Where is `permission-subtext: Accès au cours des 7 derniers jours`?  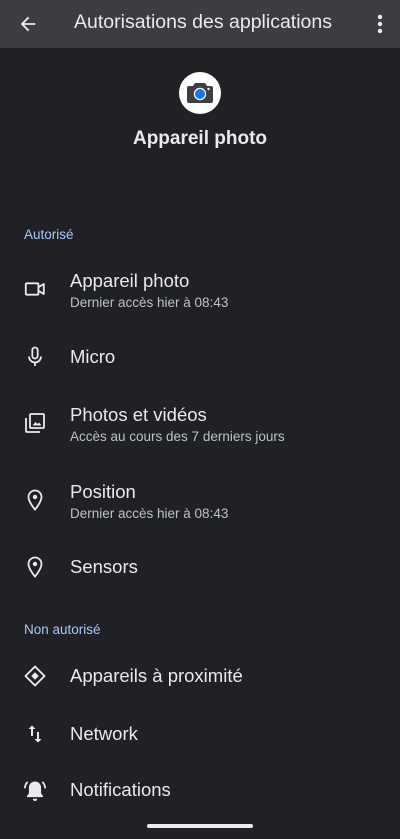
permission-subtext: Accès au cours des 7 derniers jours is located at coordinates (177, 436).